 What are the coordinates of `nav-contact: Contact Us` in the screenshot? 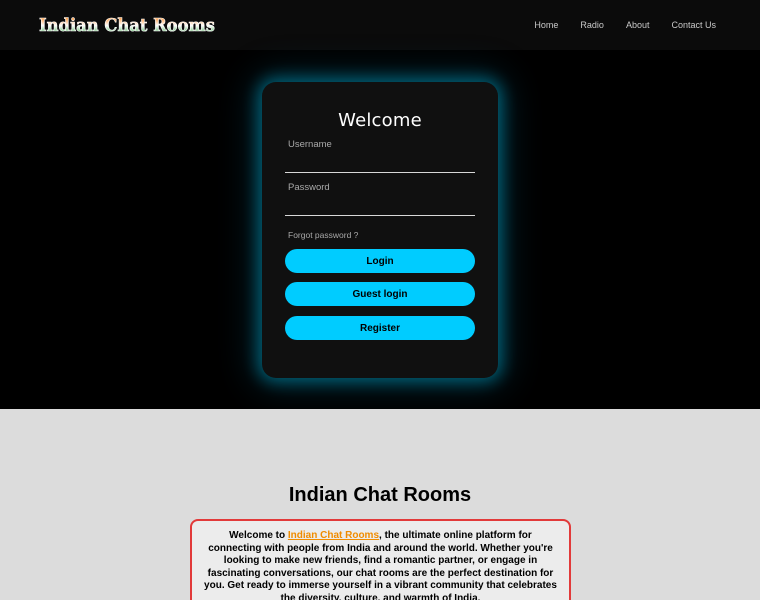 It's located at (693, 25).